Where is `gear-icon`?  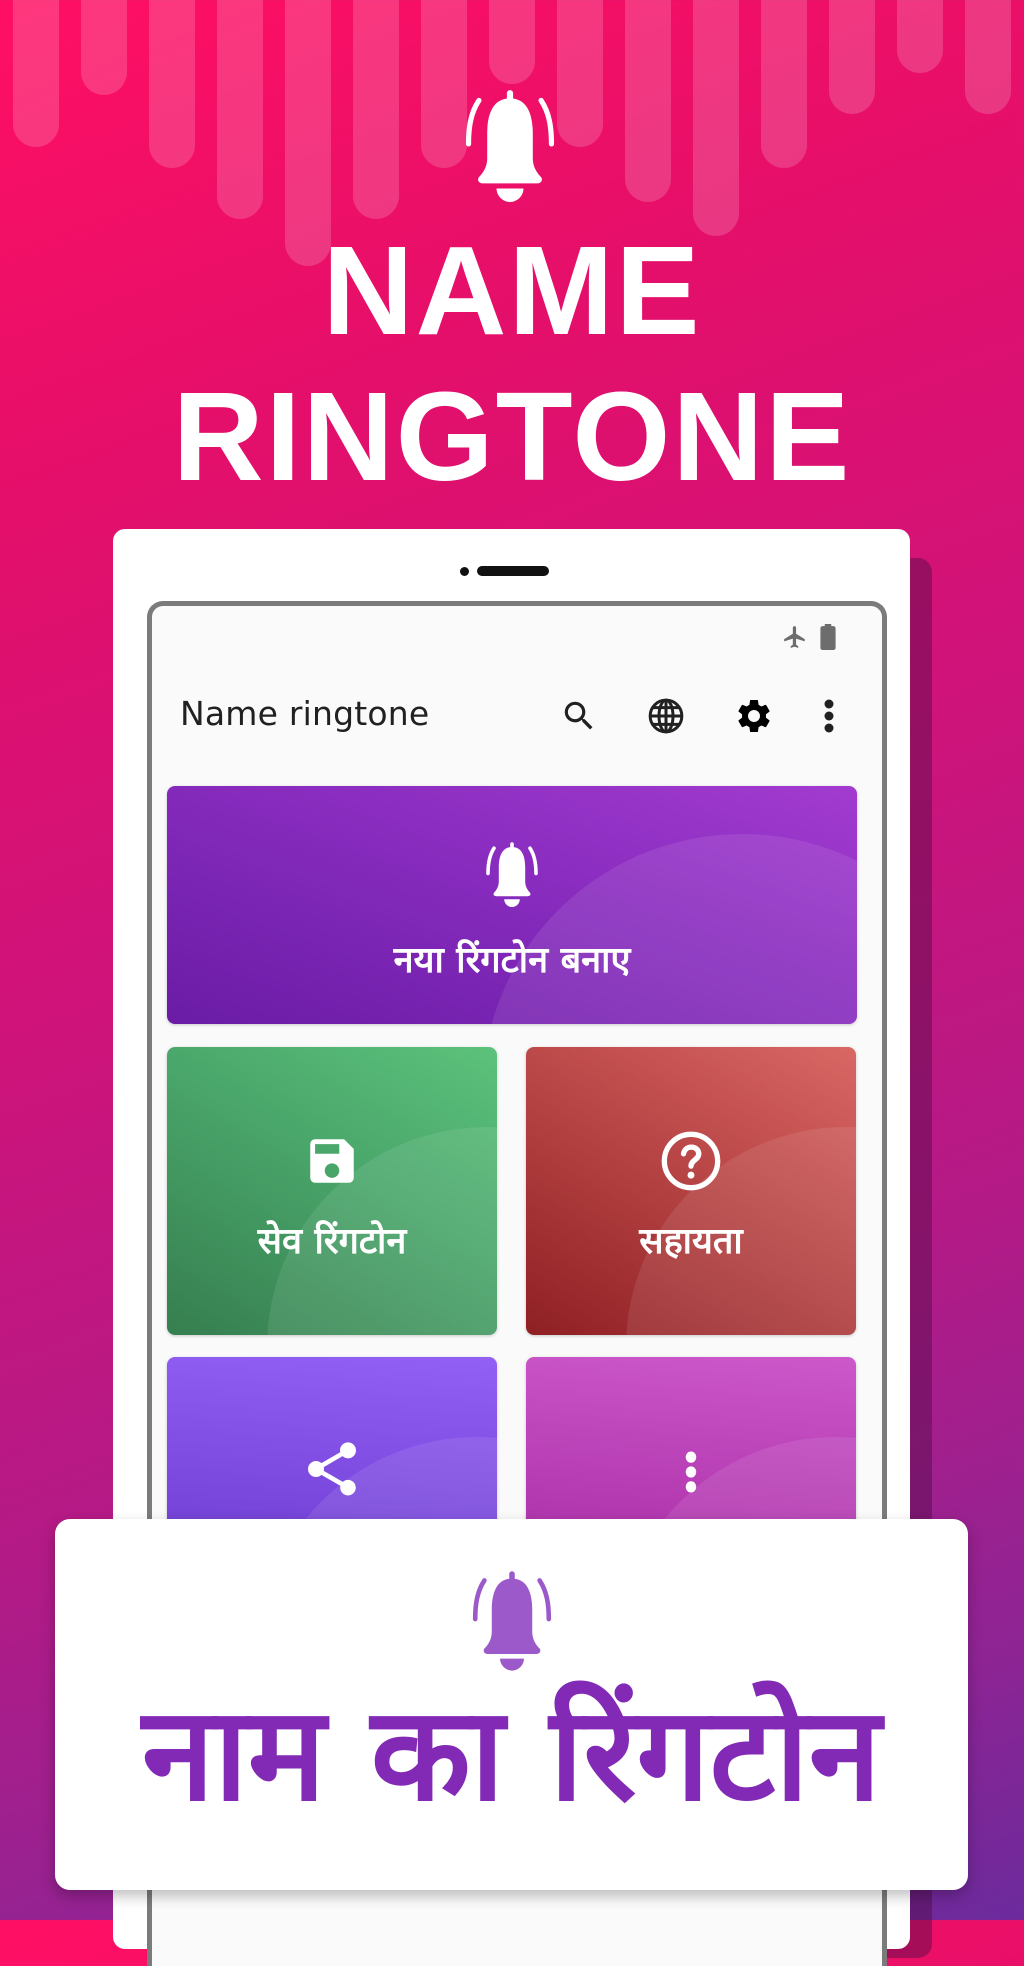 gear-icon is located at coordinates (754, 716).